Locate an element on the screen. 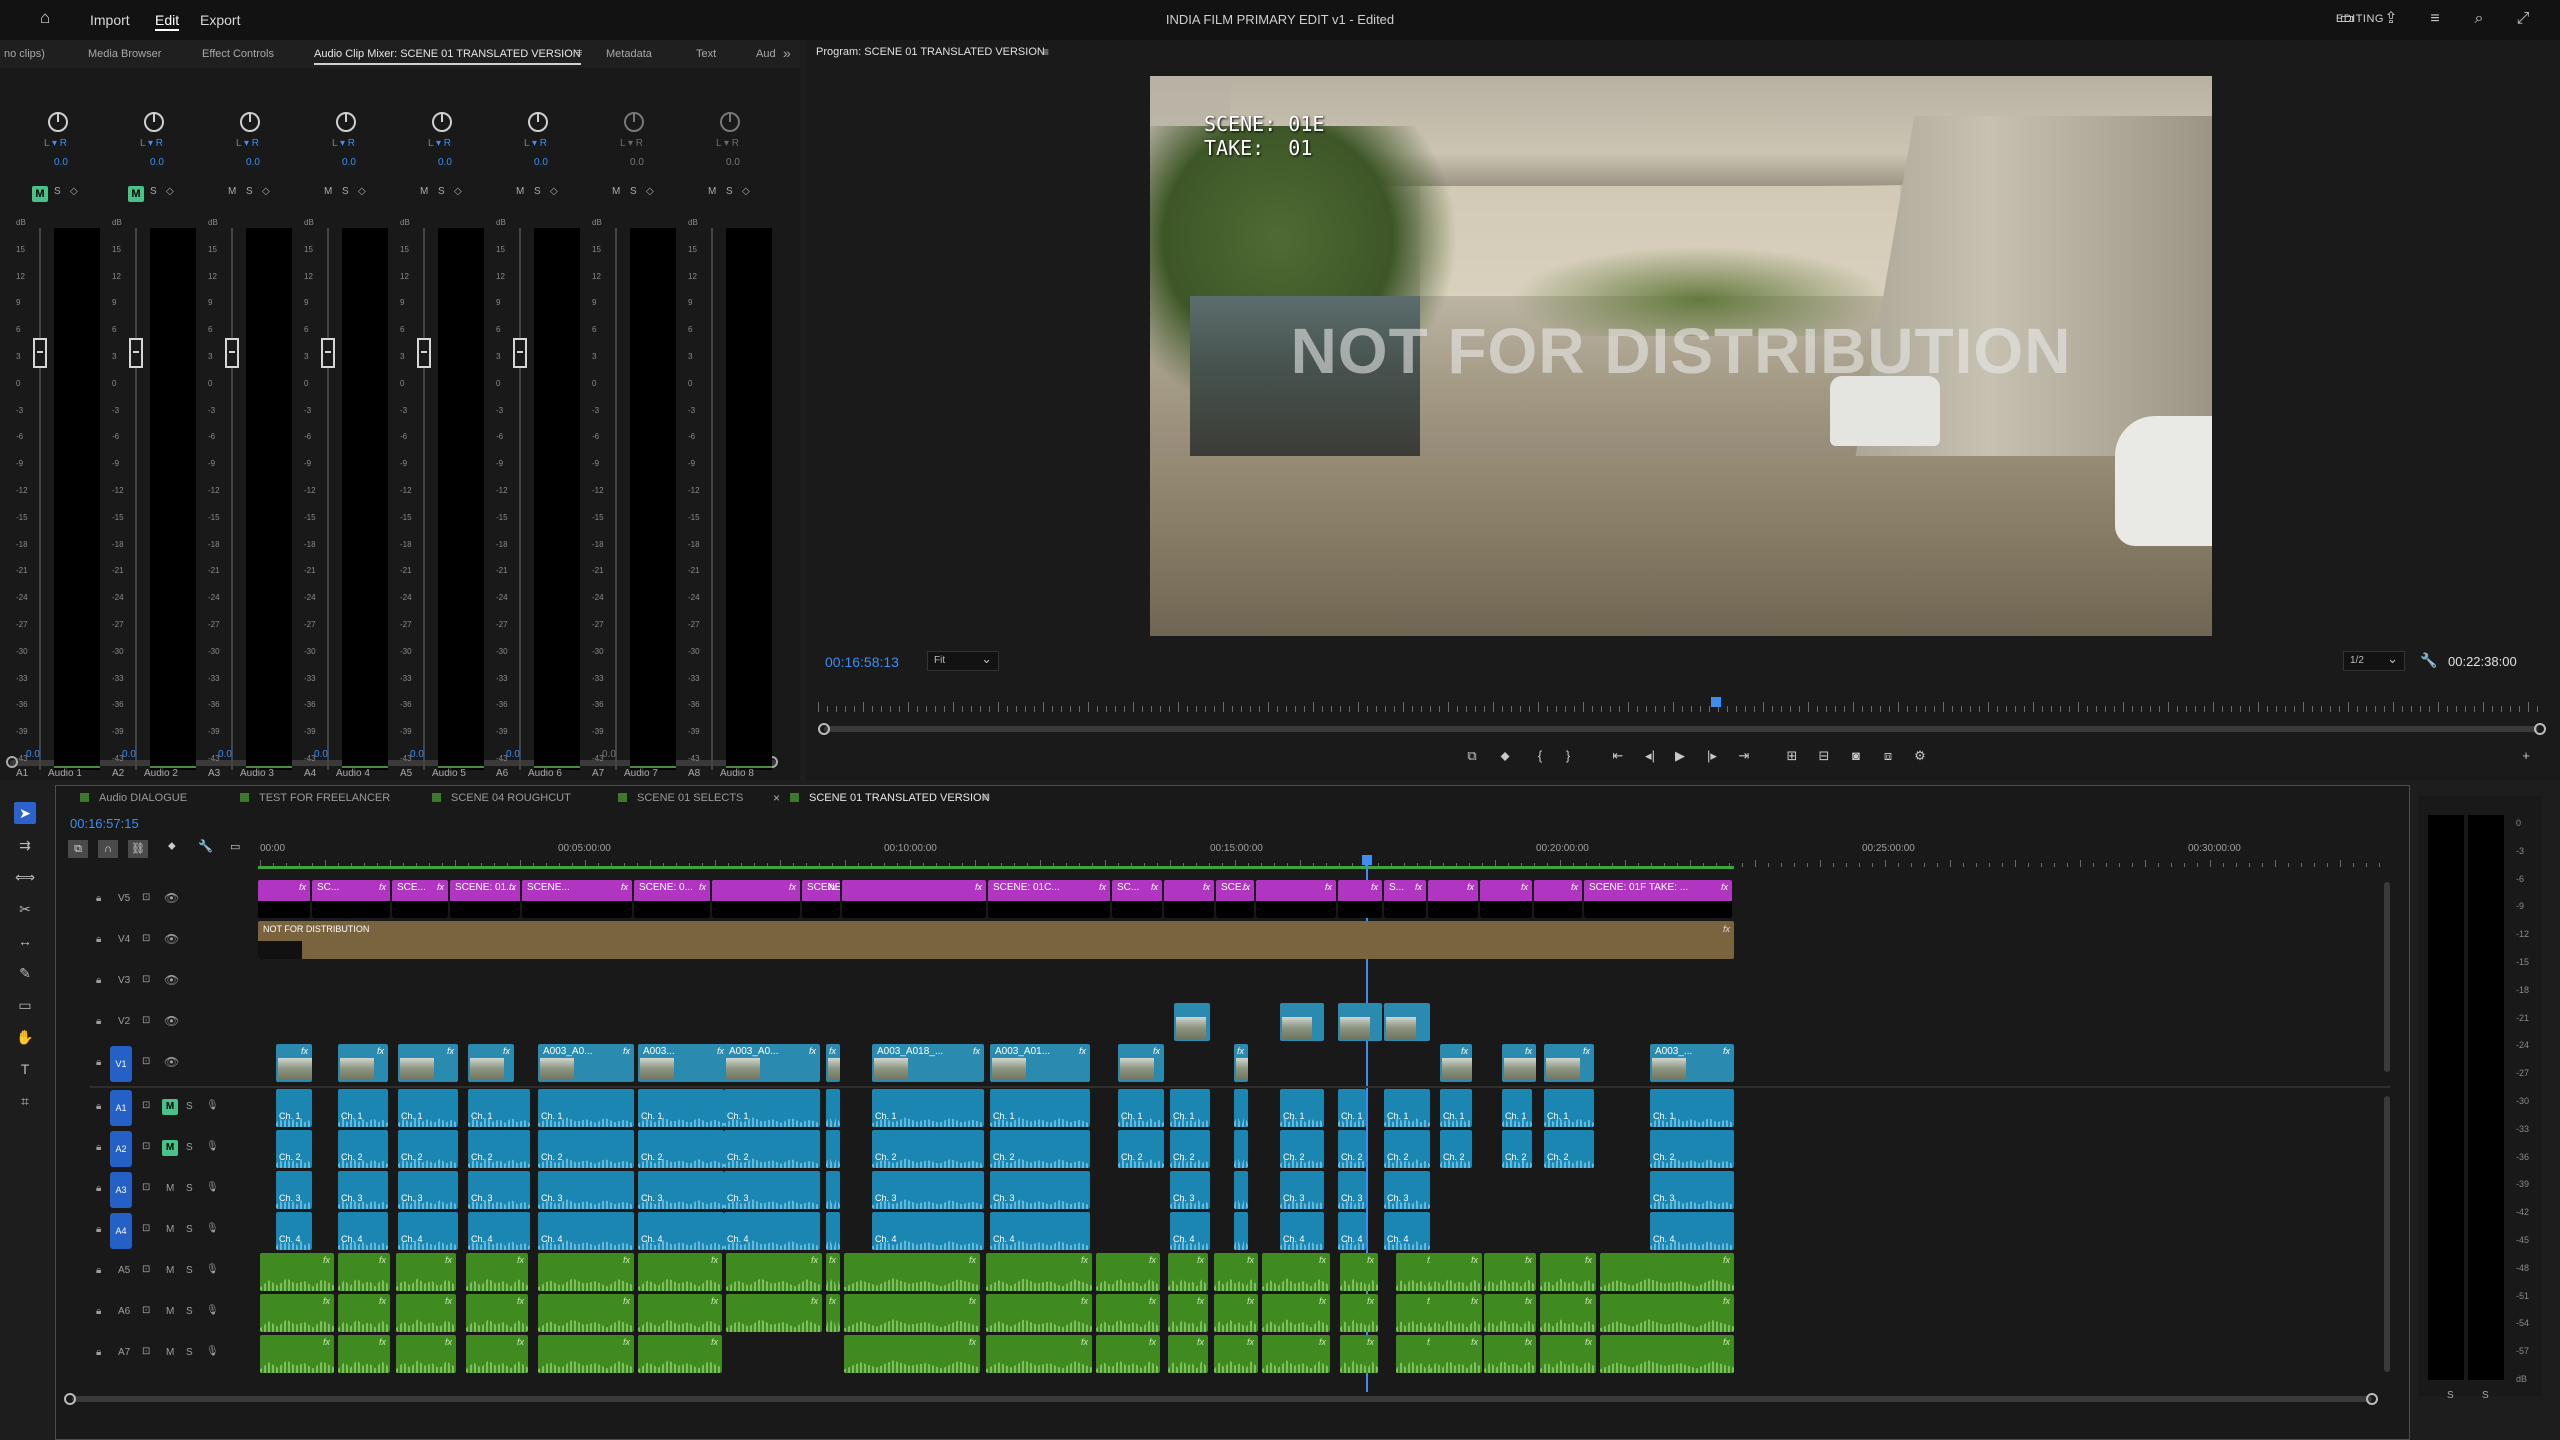  v1-clip: A003_A0... fx is located at coordinates (586, 1063).